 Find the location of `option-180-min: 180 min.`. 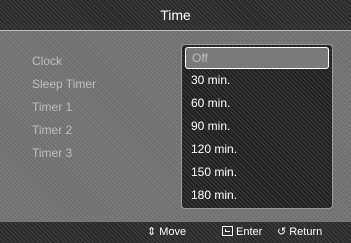

option-180-min: 180 min. is located at coordinates (257, 195).